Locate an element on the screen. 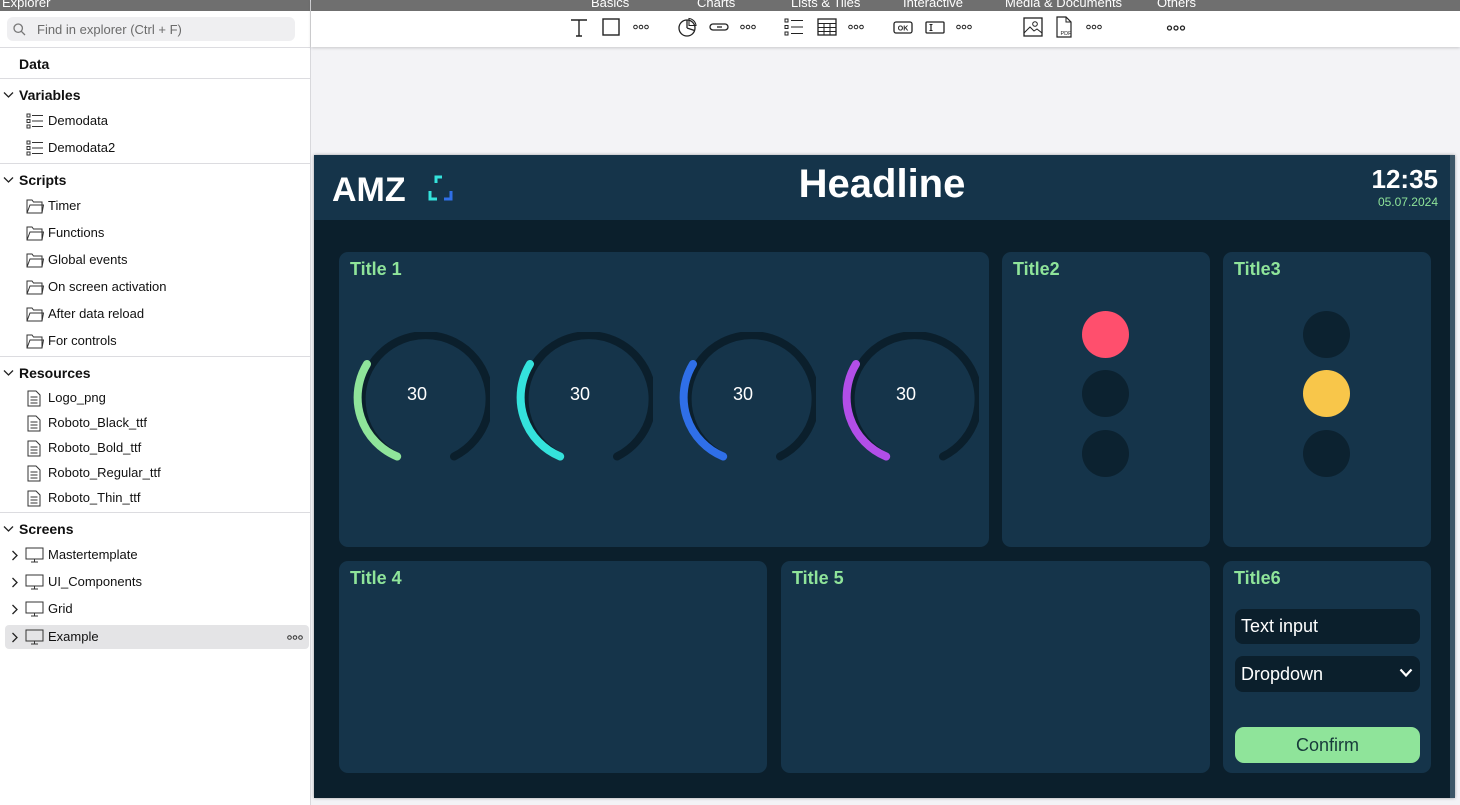 The image size is (1460, 805). slider-icon is located at coordinates (719, 27).